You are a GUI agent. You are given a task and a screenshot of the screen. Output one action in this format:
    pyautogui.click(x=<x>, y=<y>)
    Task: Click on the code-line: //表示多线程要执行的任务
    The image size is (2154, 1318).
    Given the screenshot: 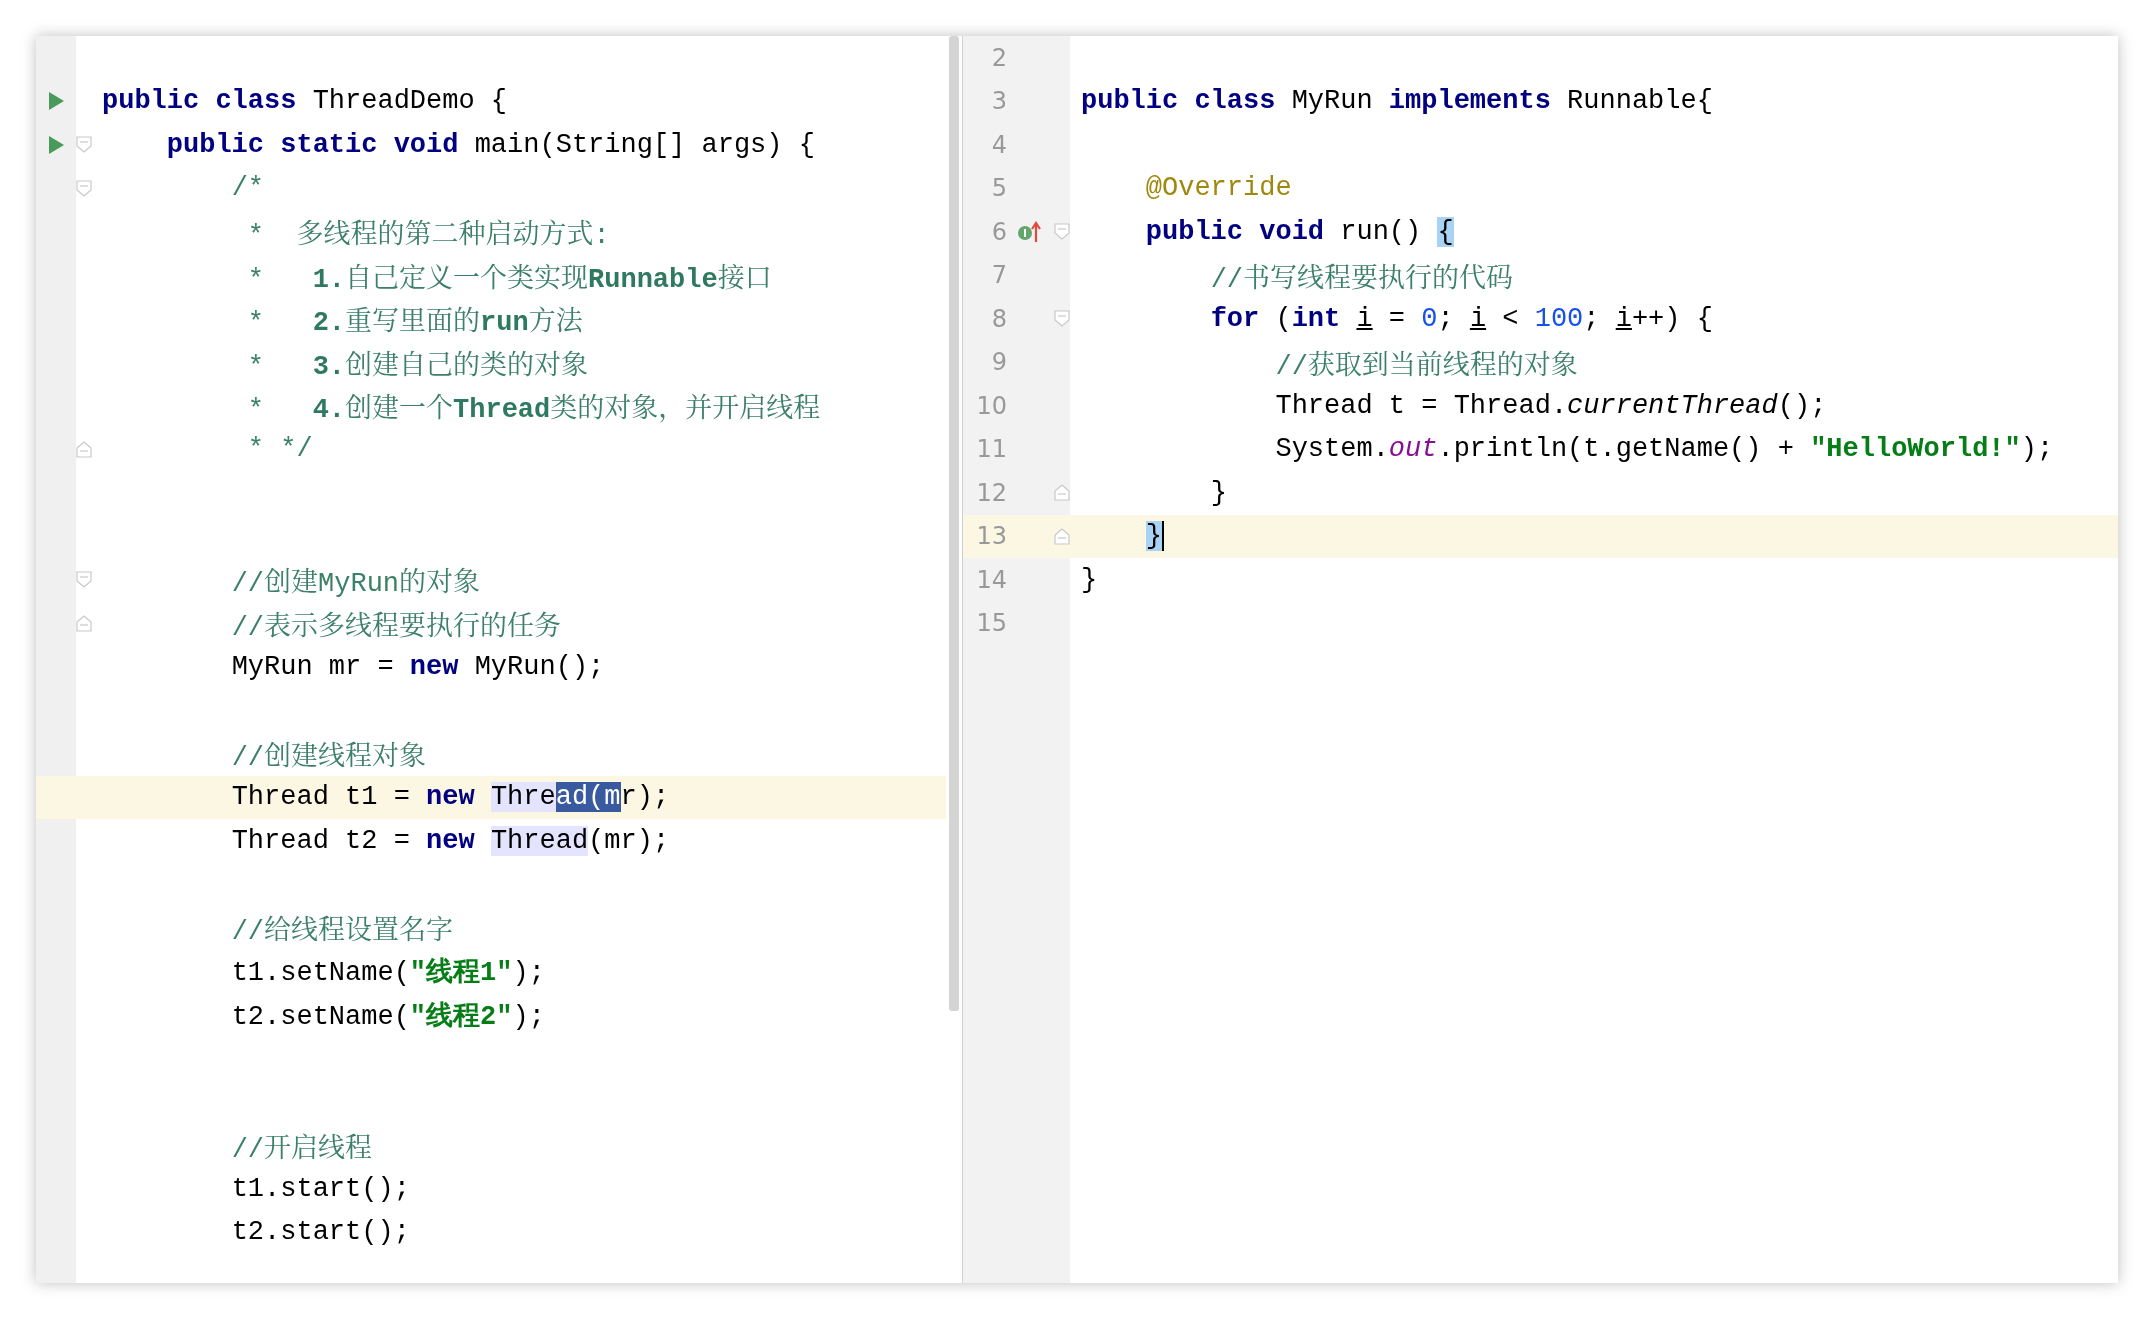 What is the action you would take?
    pyautogui.click(x=396, y=626)
    